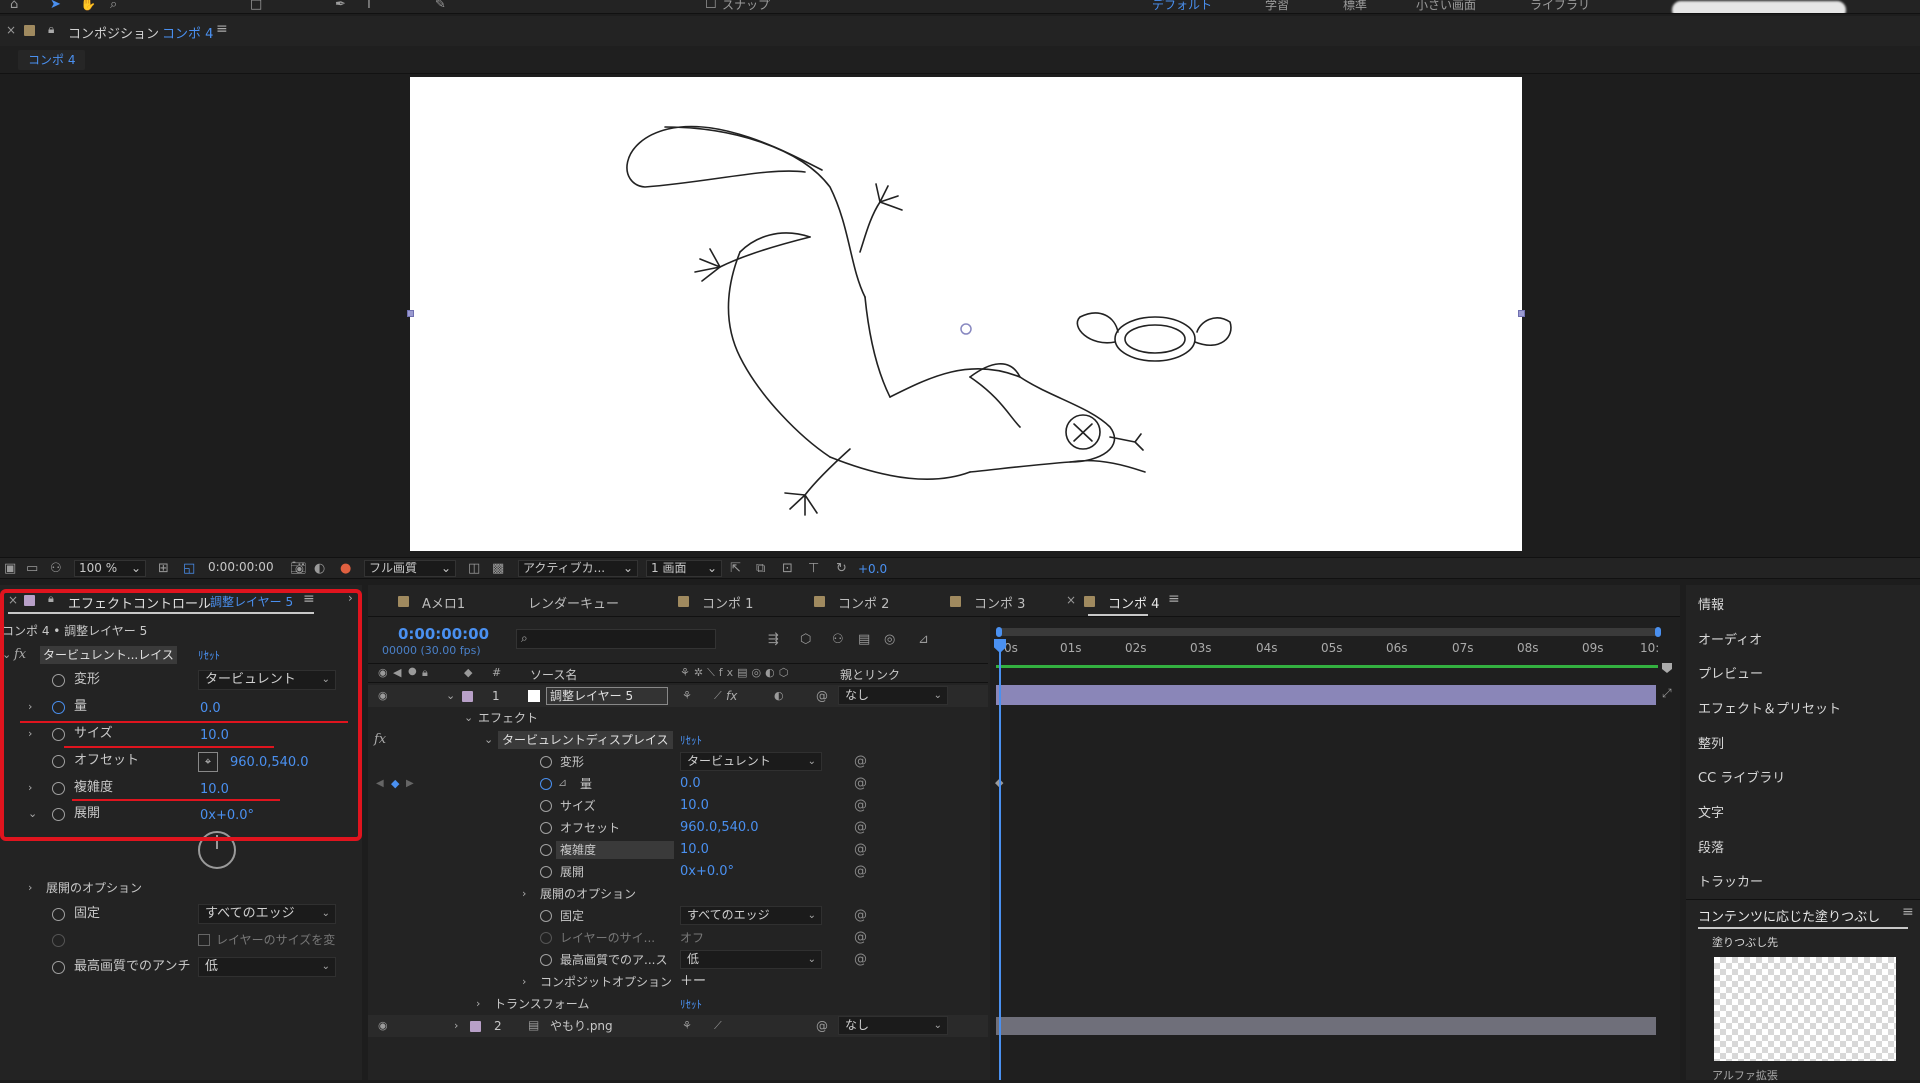 The width and height of the screenshot is (1920, 1083). I want to click on effect-name: タービュレントディスプレイス, so click(585, 740).